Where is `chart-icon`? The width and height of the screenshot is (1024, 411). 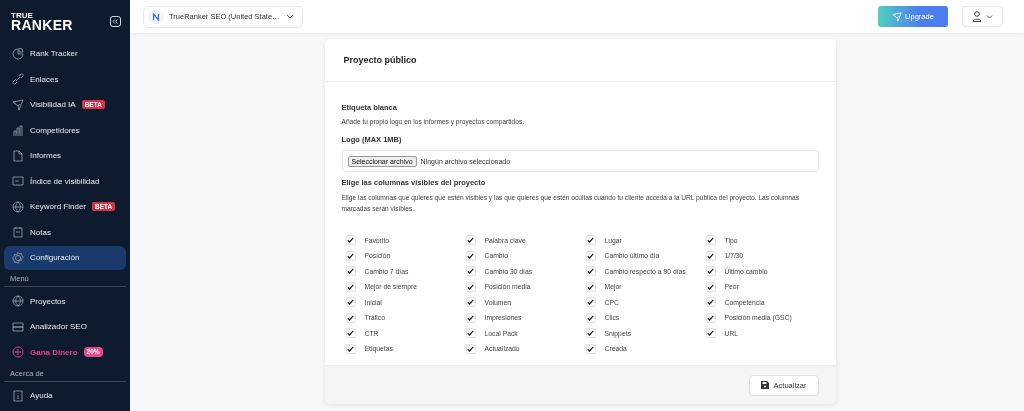
chart-icon is located at coordinates (18, 53).